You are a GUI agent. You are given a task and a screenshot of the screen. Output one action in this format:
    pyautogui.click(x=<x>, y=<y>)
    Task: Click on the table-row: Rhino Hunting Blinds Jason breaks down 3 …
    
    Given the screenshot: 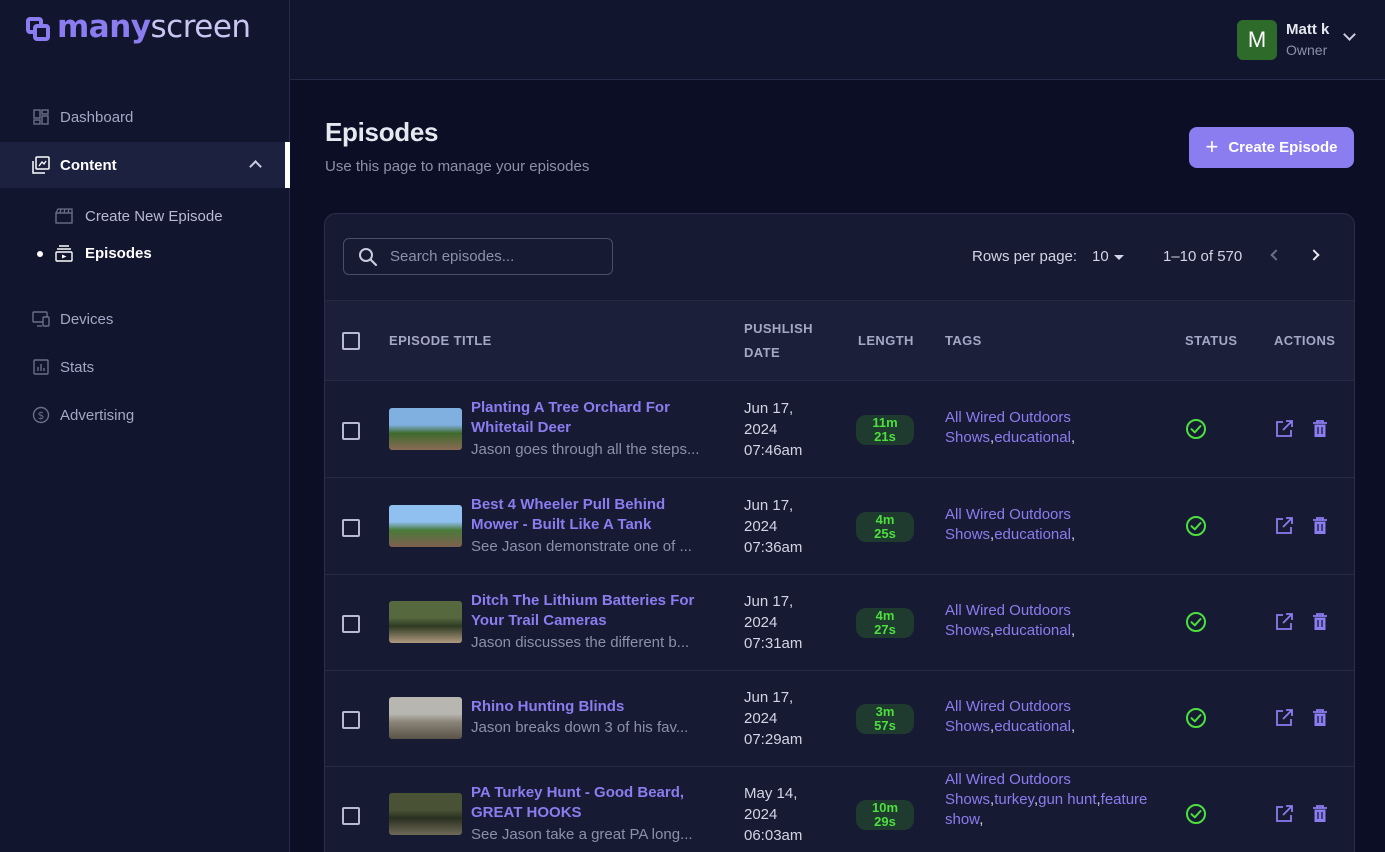 What is the action you would take?
    pyautogui.click(x=839, y=718)
    